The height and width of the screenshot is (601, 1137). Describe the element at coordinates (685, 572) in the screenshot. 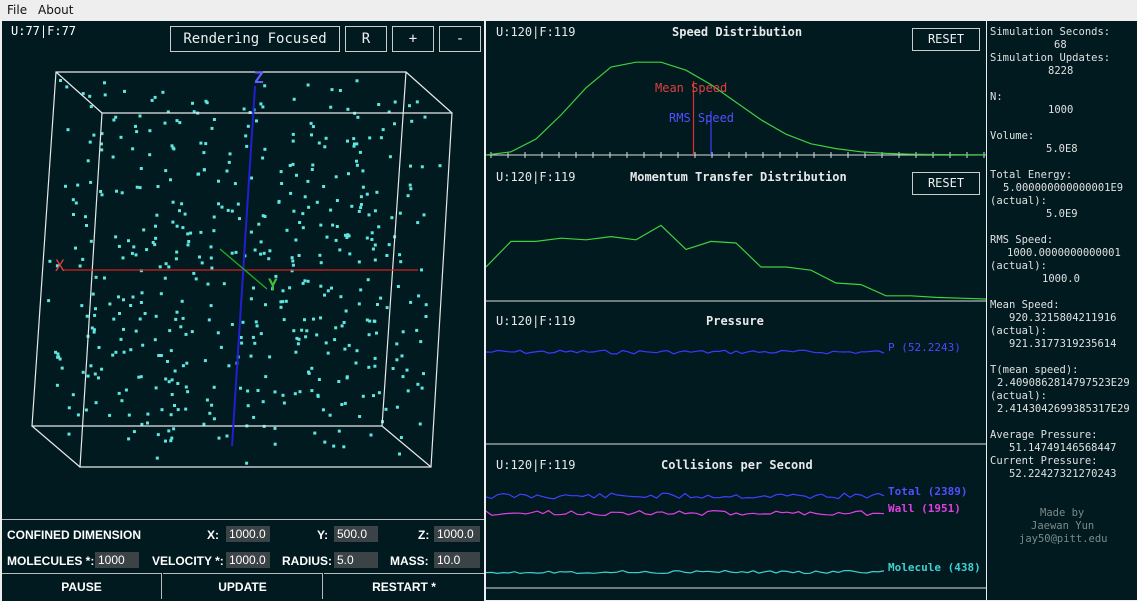

I see `collisions-molecule-line` at that location.